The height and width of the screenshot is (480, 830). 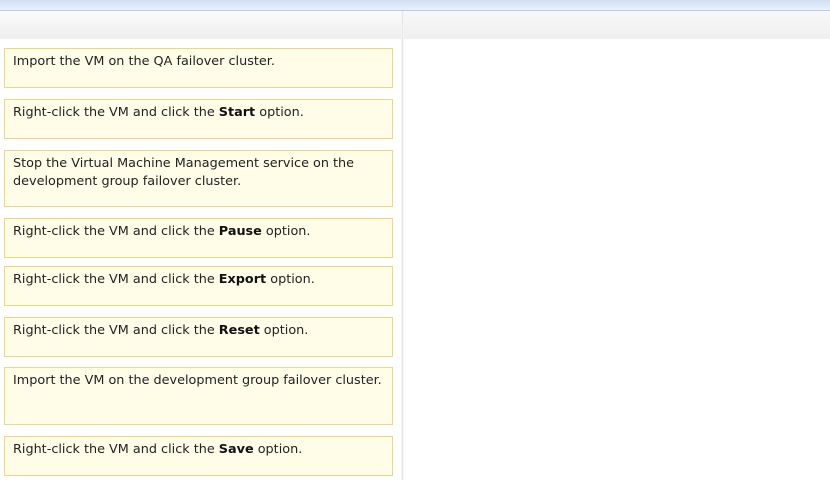 What do you see at coordinates (617, 25) in the screenshot?
I see `answer-area-header` at bounding box center [617, 25].